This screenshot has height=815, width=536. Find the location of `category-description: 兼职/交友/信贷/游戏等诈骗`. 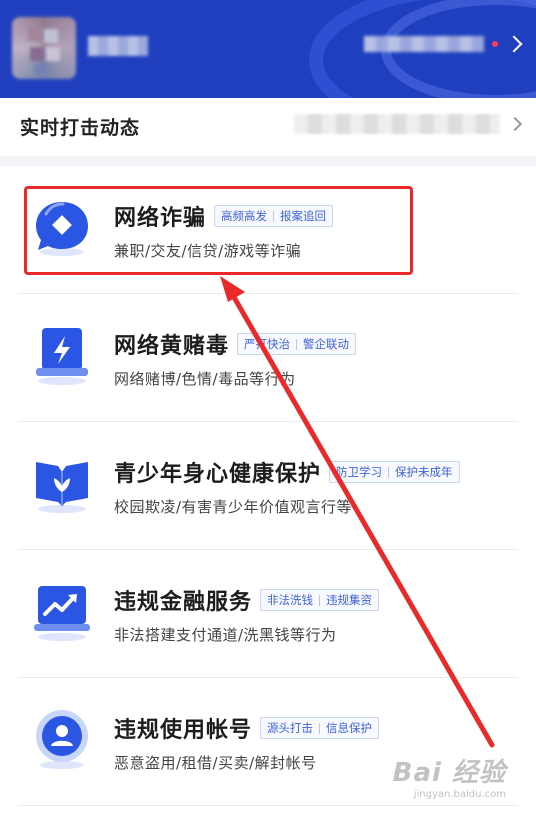

category-description: 兼职/交友/信贷/游戏等诈骗 is located at coordinates (208, 251).